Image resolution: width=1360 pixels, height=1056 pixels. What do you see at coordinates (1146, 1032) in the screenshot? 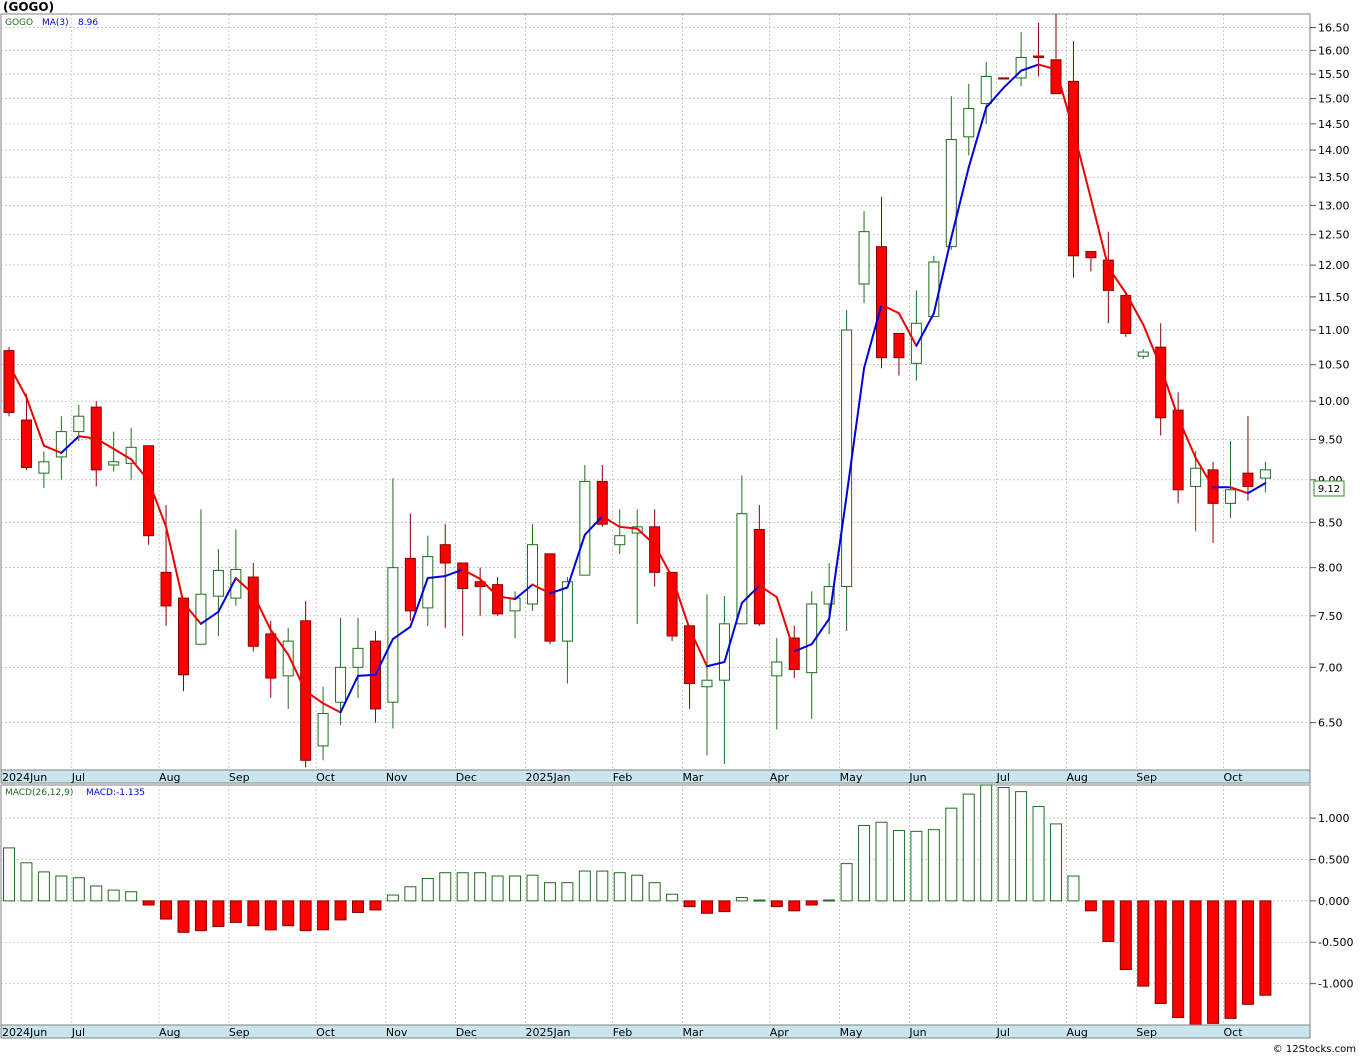
I see `macd-x-tick-label: Sep` at bounding box center [1146, 1032].